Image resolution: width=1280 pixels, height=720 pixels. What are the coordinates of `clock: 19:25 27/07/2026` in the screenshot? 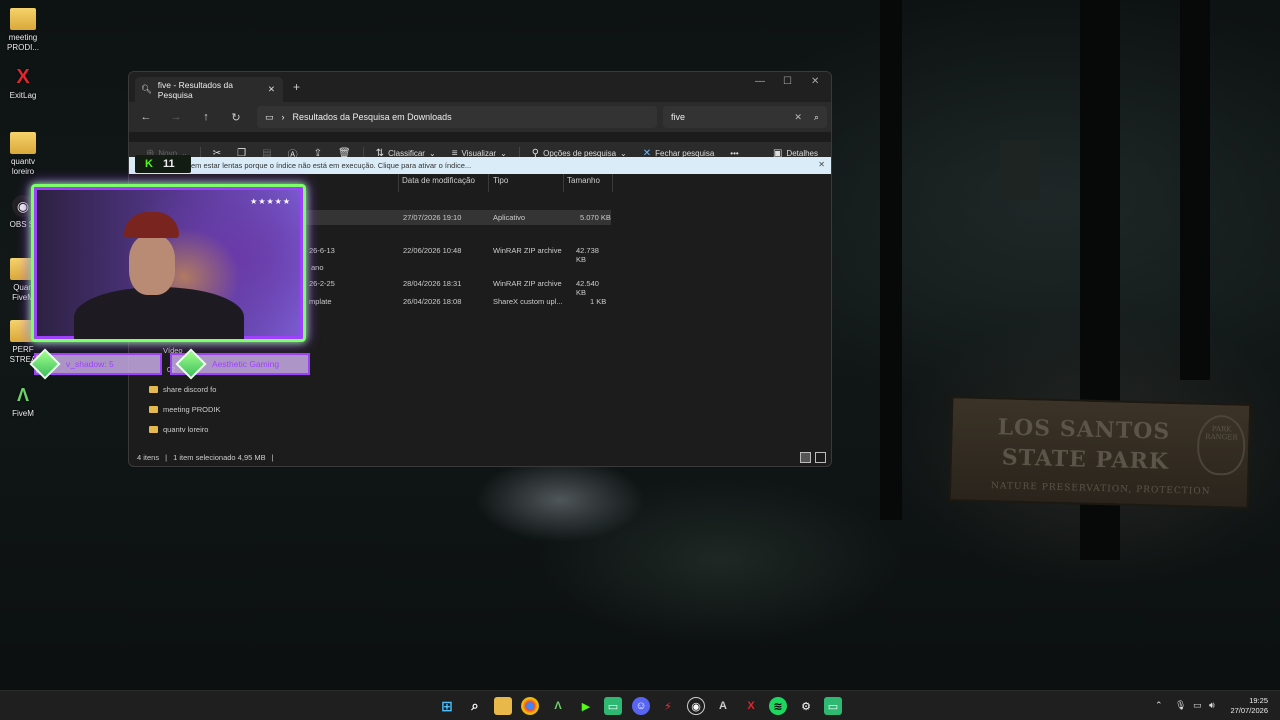 It's located at (1249, 706).